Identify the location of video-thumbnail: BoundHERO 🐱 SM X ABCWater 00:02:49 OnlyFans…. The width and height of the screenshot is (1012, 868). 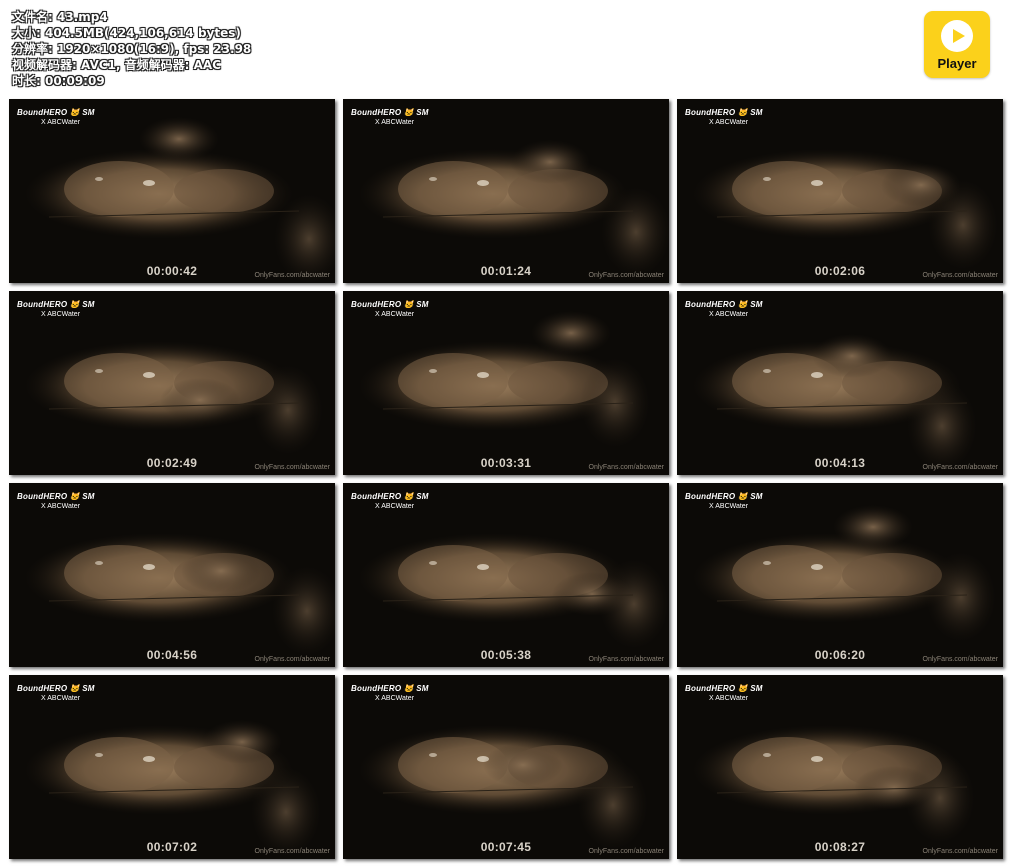
(172, 383).